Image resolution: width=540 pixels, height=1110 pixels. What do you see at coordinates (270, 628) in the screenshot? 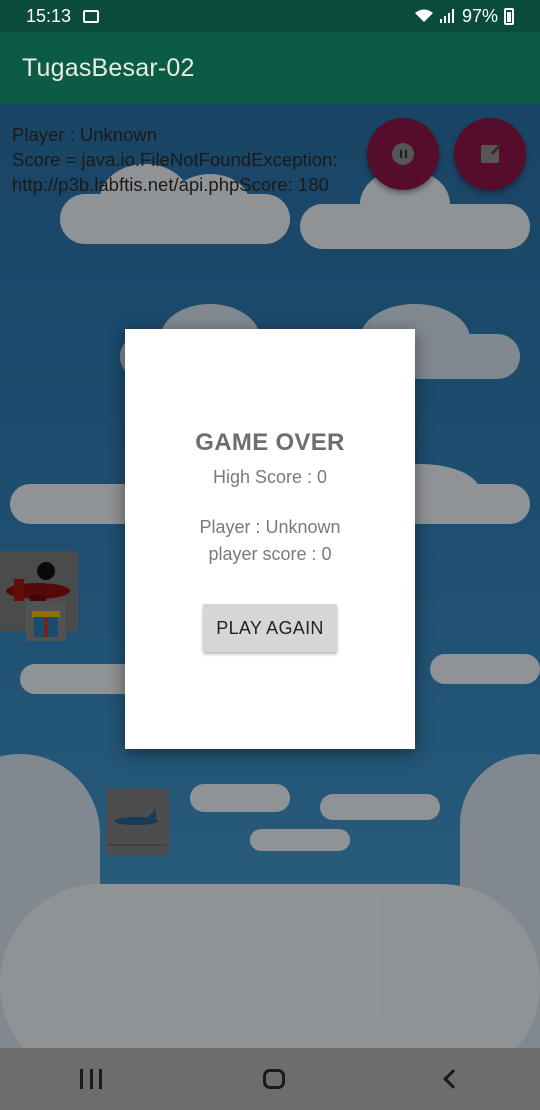
I see `play-again-button: PLAY AGAIN` at bounding box center [270, 628].